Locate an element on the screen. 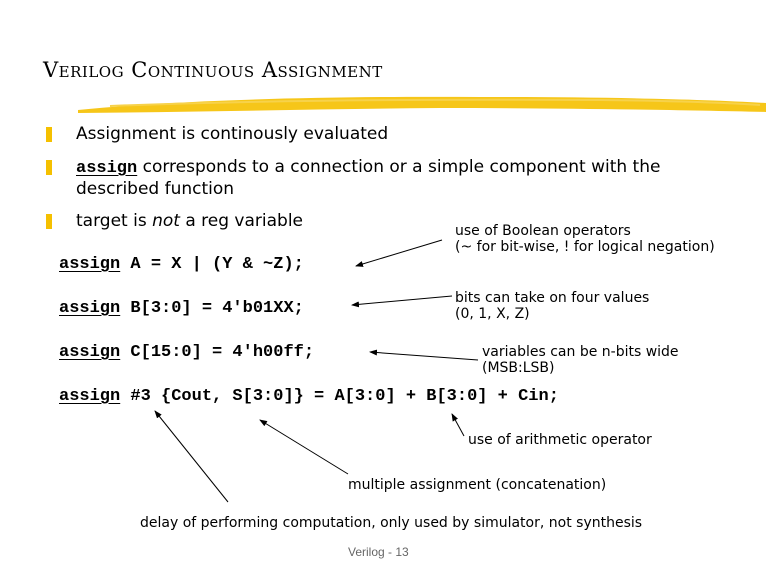  arrow-boolean is located at coordinates (399, 253).